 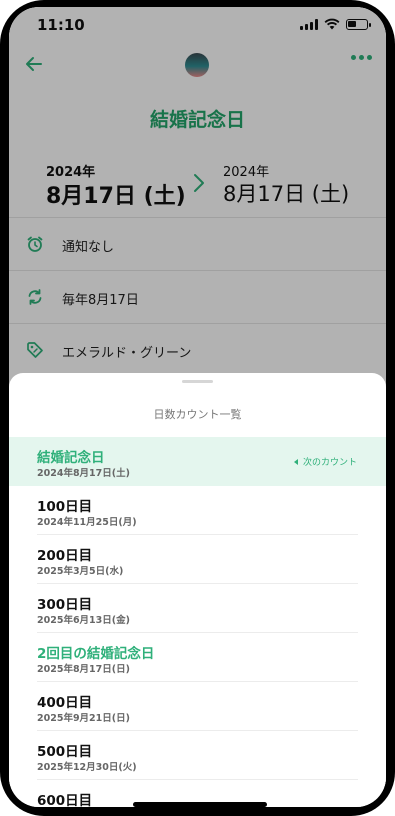 What do you see at coordinates (197, 657) in the screenshot?
I see `list-item: 2回目の結婚記念日 2025年8月17日(日)` at bounding box center [197, 657].